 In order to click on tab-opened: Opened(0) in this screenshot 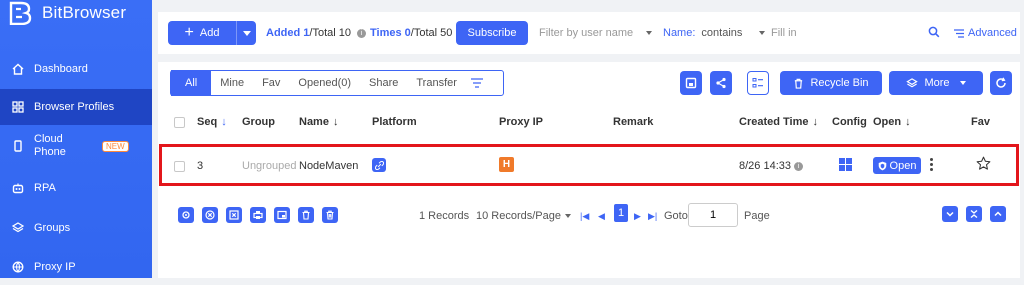, I will do `click(324, 83)`.